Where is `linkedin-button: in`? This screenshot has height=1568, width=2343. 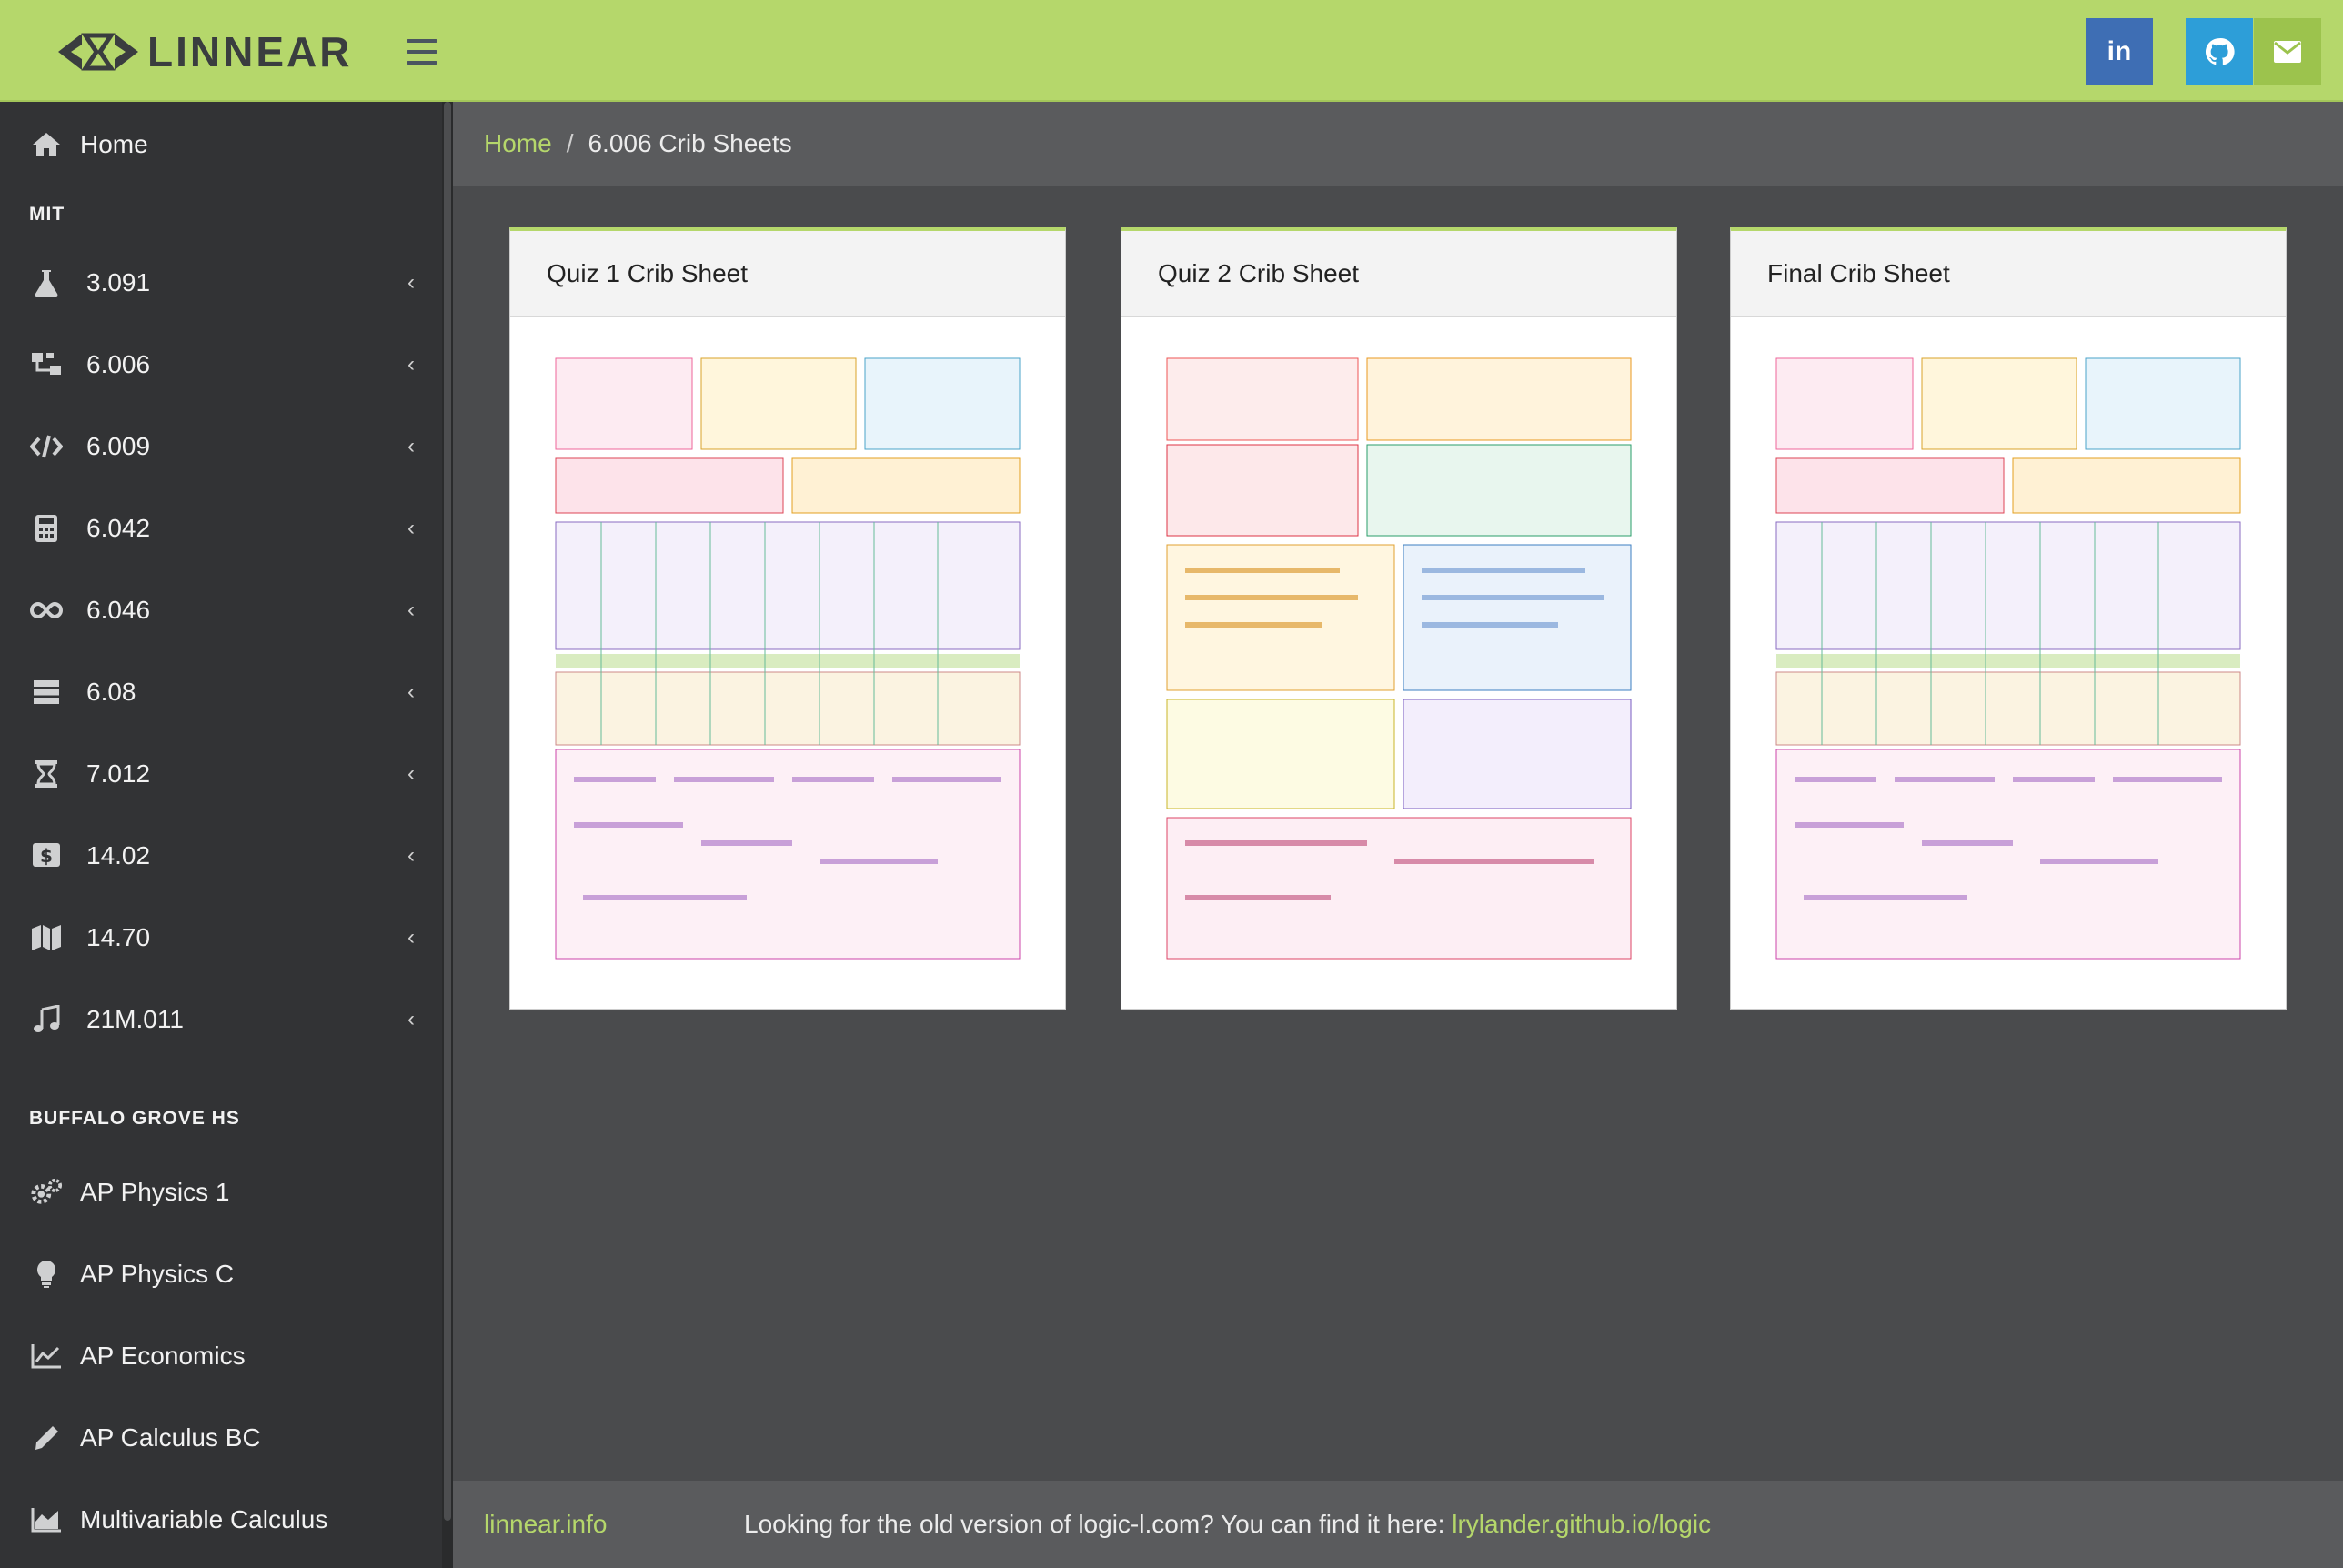 linkedin-button: in is located at coordinates (2119, 51).